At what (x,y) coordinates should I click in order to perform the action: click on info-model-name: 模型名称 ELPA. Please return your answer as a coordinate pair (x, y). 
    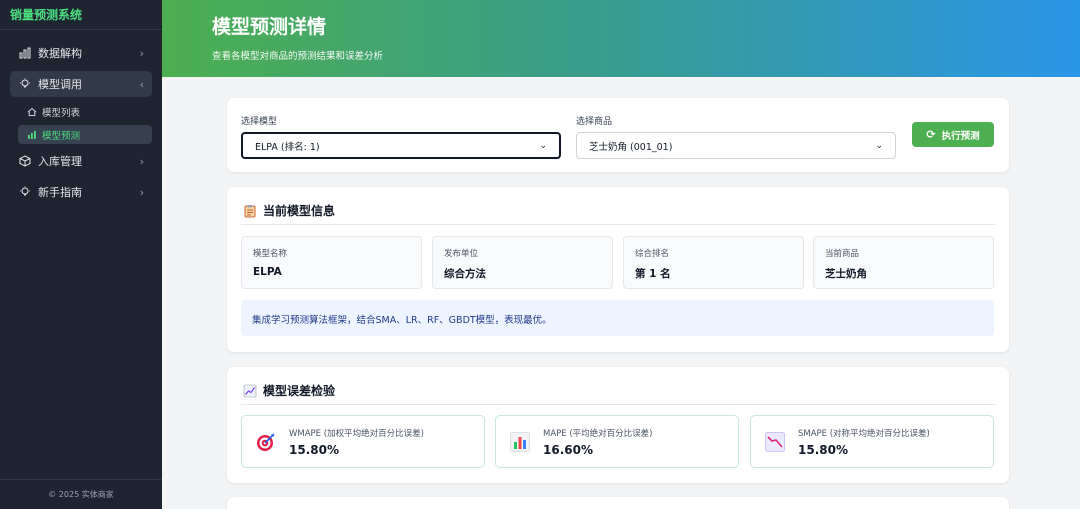
    Looking at the image, I should click on (331, 262).